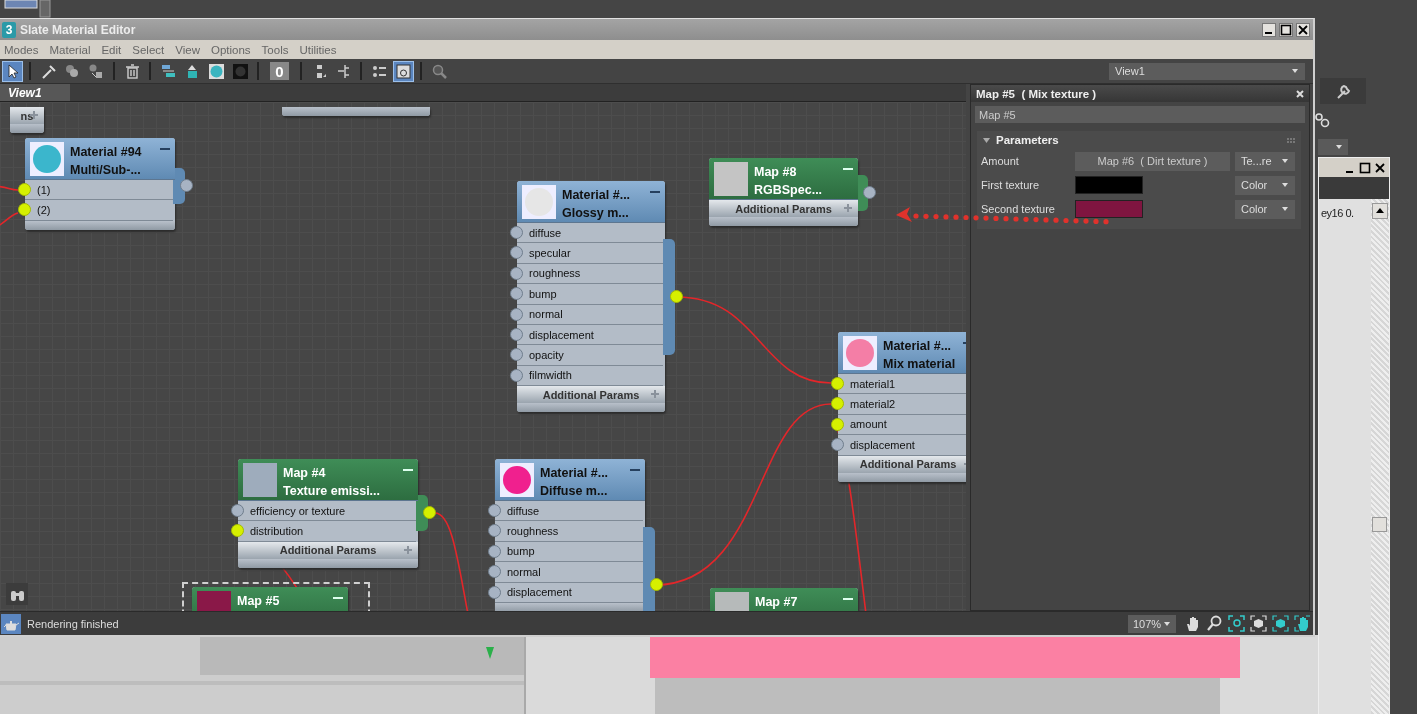 The height and width of the screenshot is (714, 1417). I want to click on menu-item: View, so click(187, 49).